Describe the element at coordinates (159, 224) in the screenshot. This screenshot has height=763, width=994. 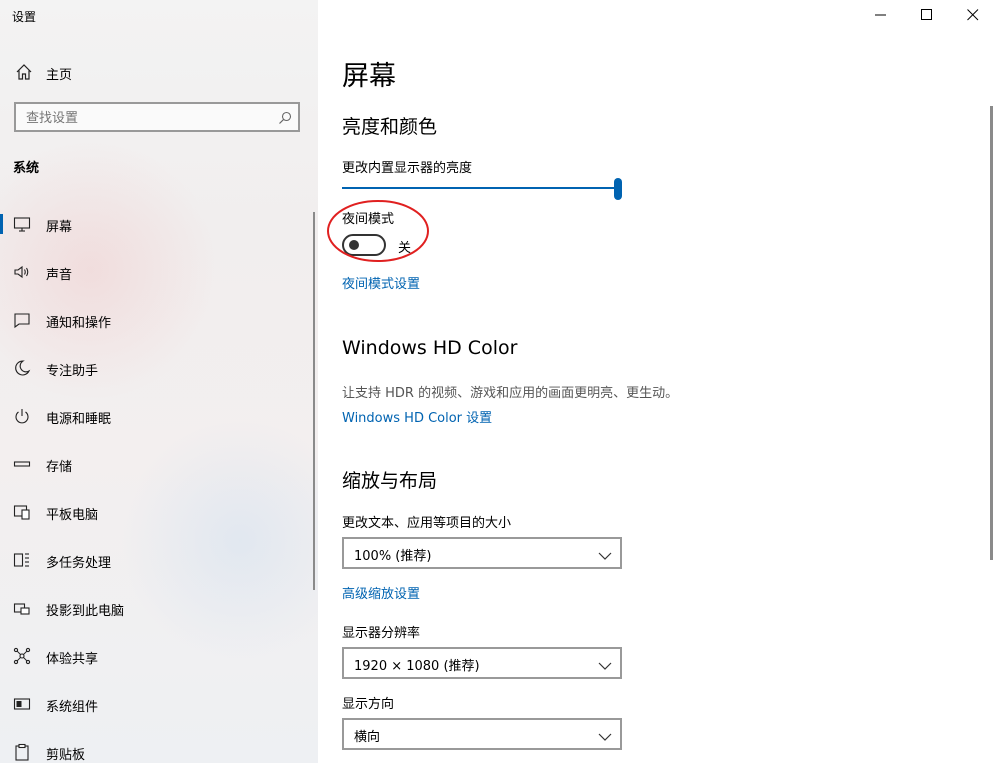
I see `sidebar-item-display: 屏幕` at that location.